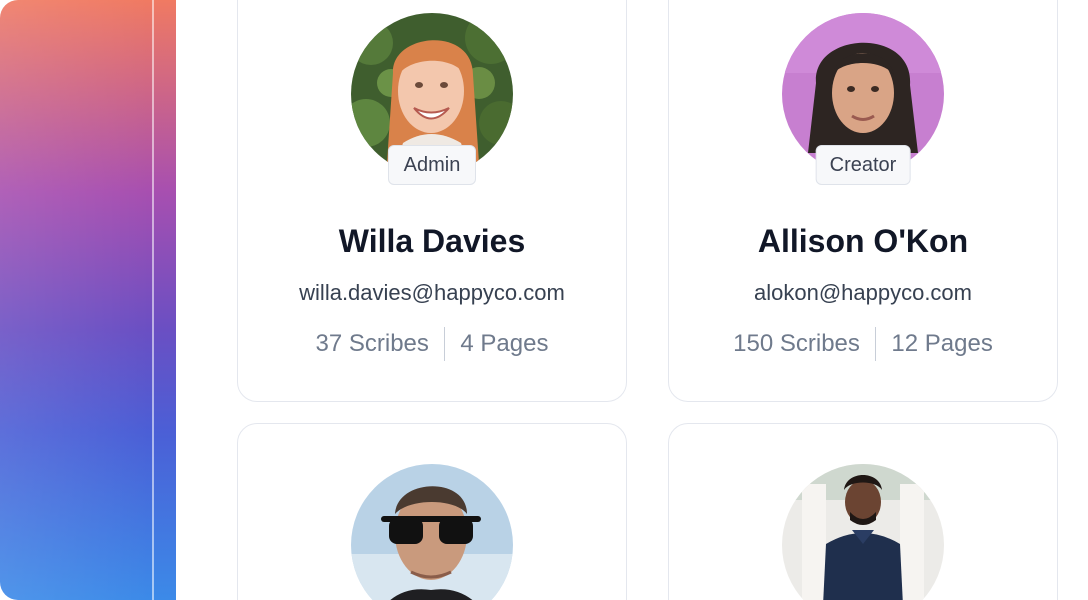 This screenshot has width=1088, height=600. What do you see at coordinates (863, 165) in the screenshot?
I see `role-badge: Creator` at bounding box center [863, 165].